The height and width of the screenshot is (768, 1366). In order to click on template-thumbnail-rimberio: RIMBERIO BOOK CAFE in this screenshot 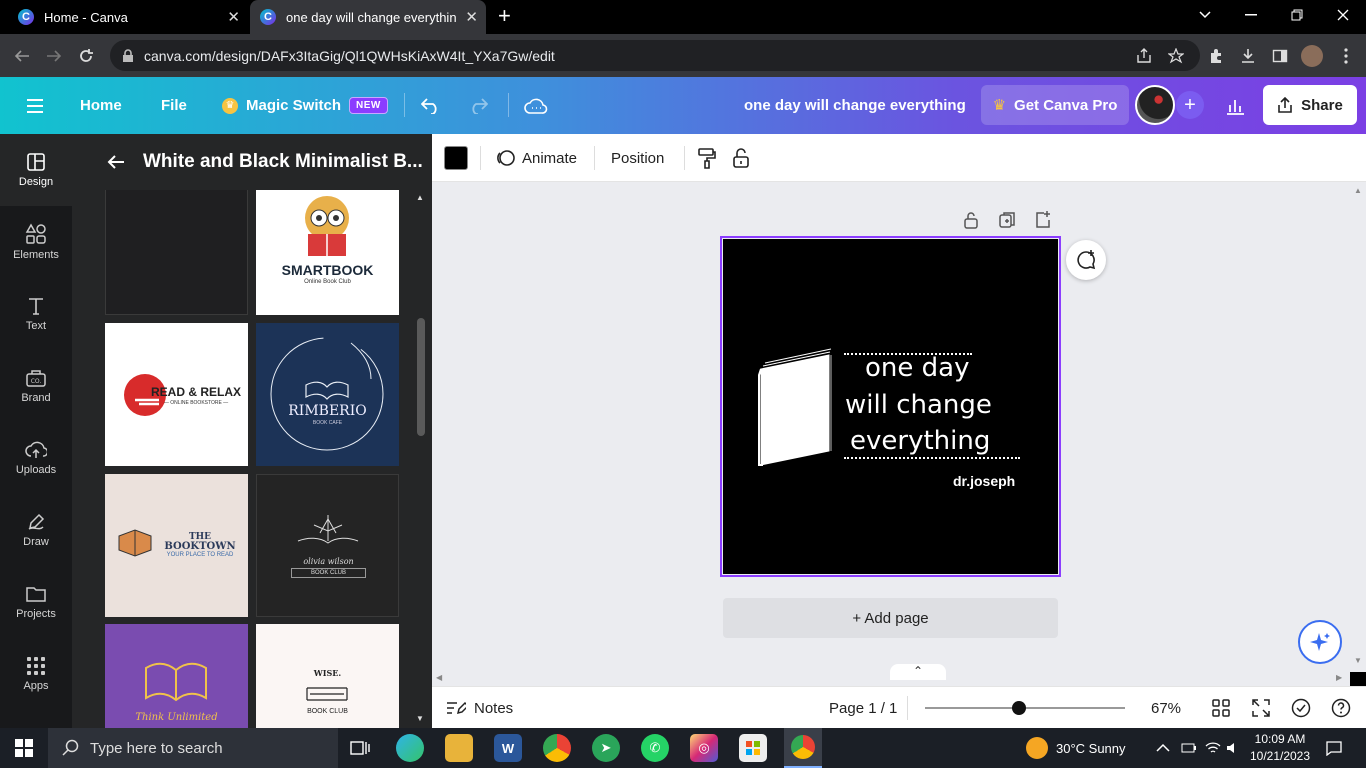, I will do `click(327, 394)`.